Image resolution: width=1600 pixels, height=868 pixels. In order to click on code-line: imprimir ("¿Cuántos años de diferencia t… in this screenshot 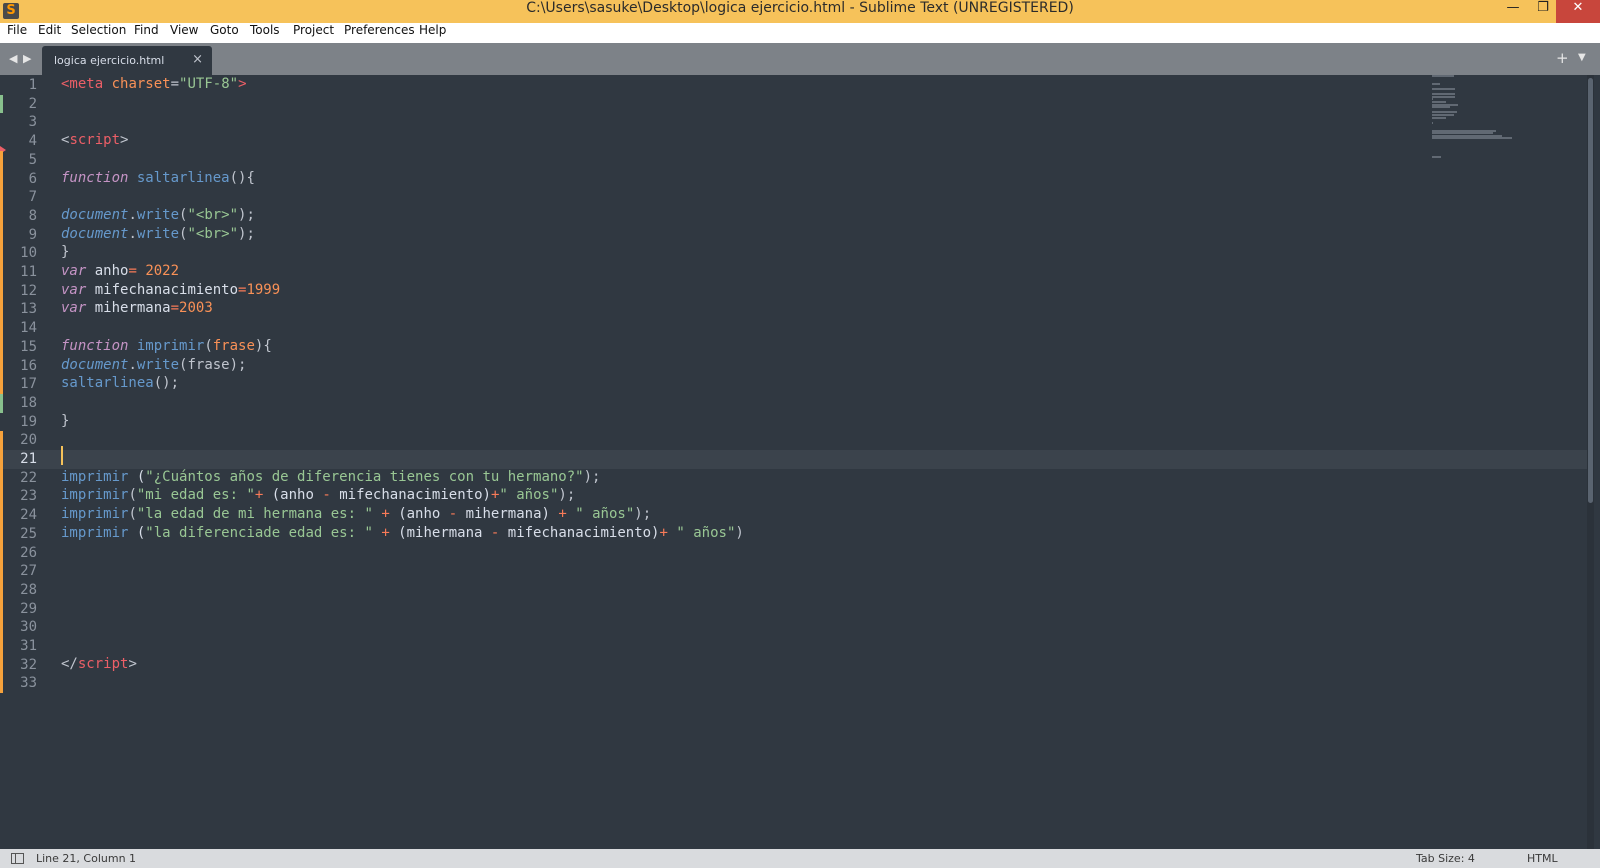, I will do `click(330, 478)`.